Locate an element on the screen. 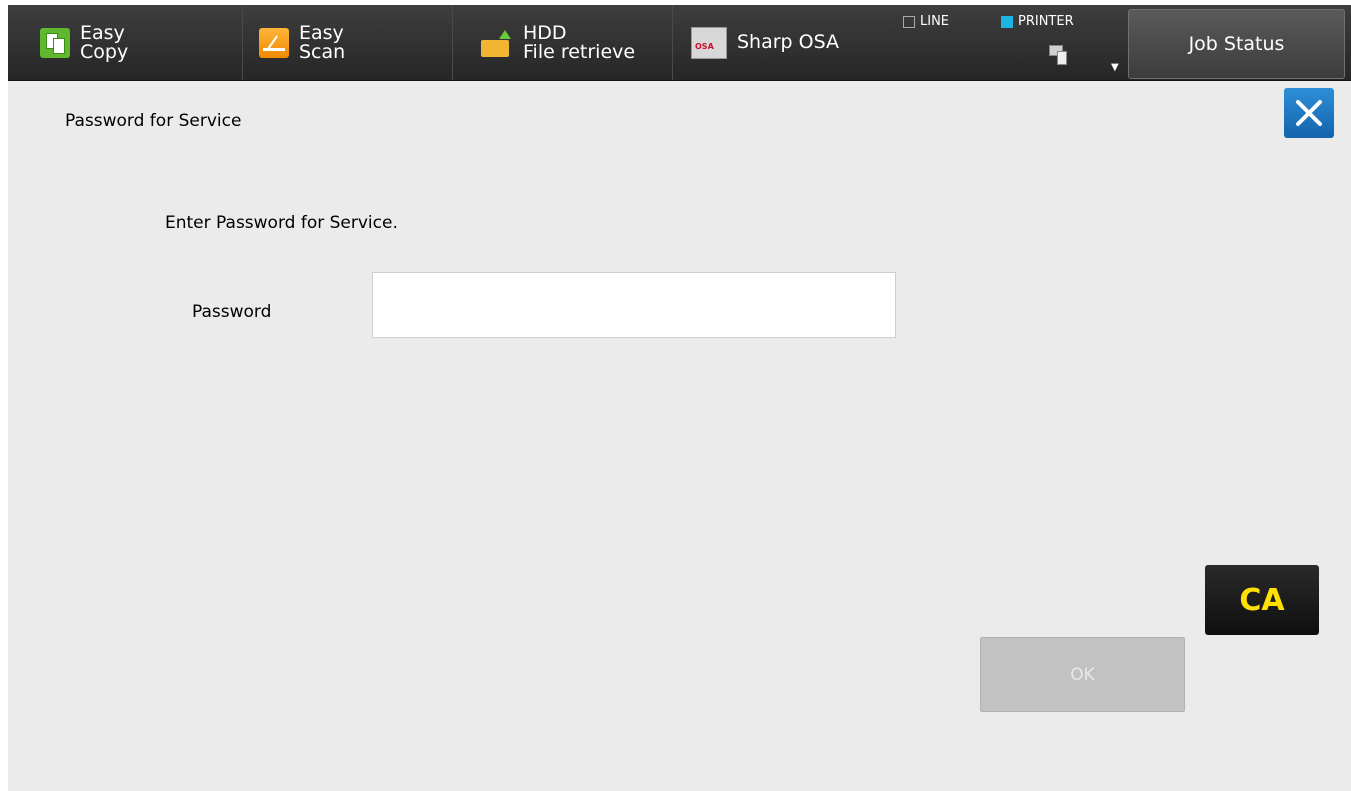 This screenshot has height=791, width=1351. line-indicator: LINE is located at coordinates (926, 21).